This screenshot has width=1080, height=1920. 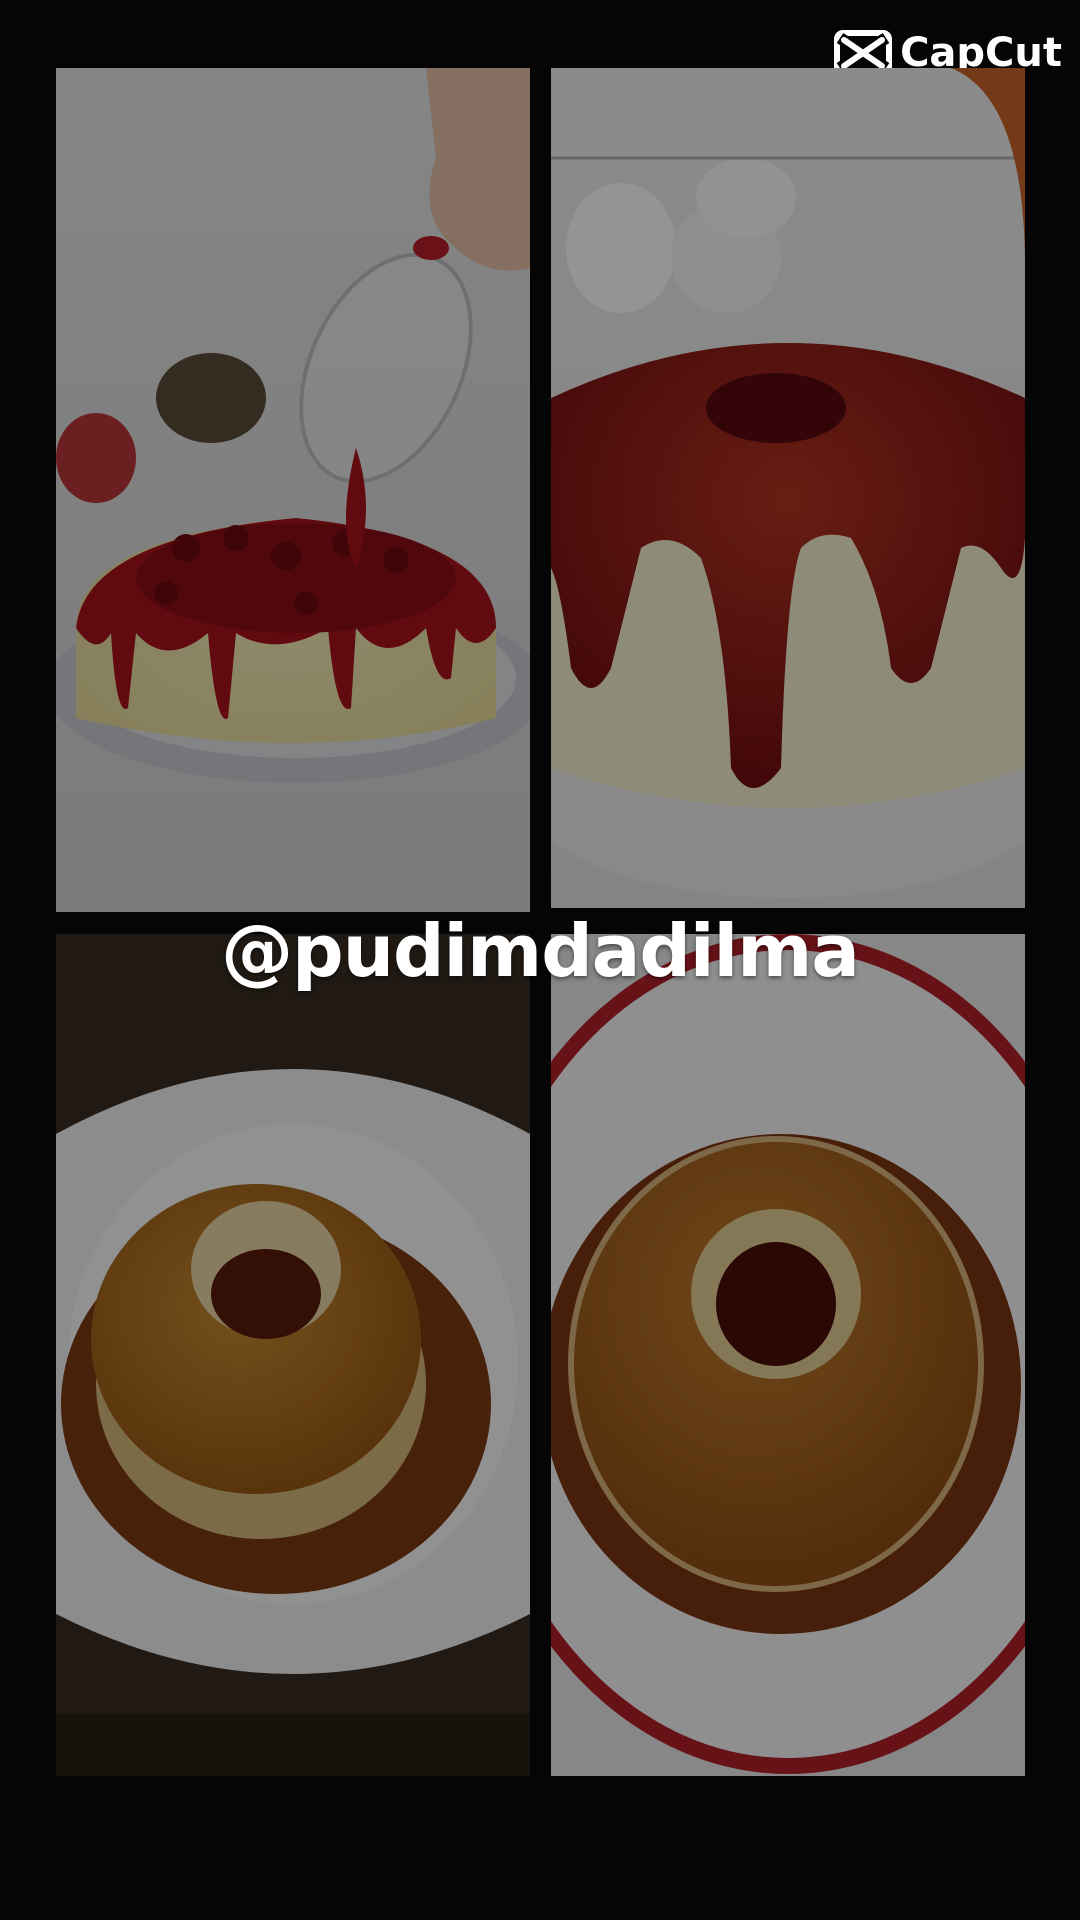 I want to click on creator-handle: @pudimdadilma, so click(x=540, y=951).